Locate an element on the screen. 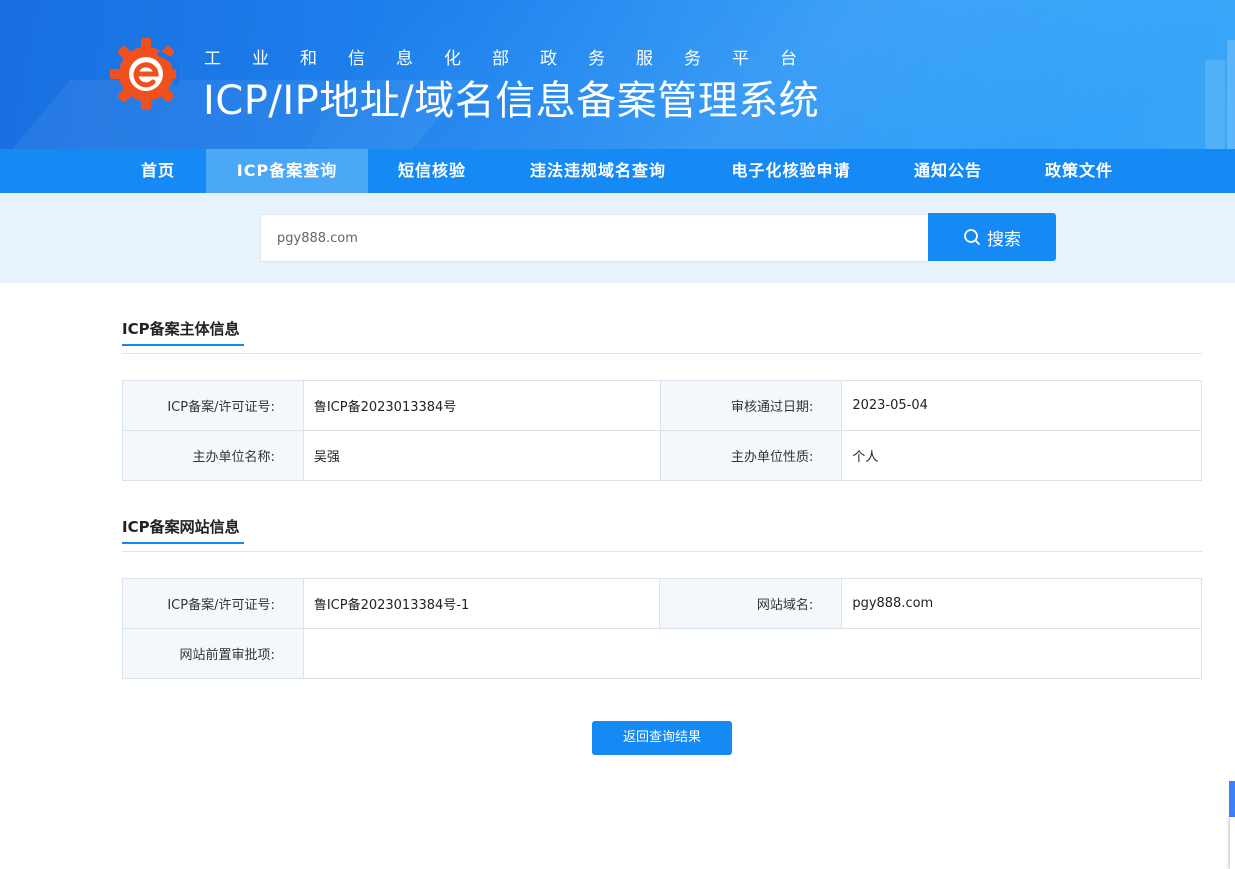  nav-item-home: 首页 is located at coordinates (158, 171).